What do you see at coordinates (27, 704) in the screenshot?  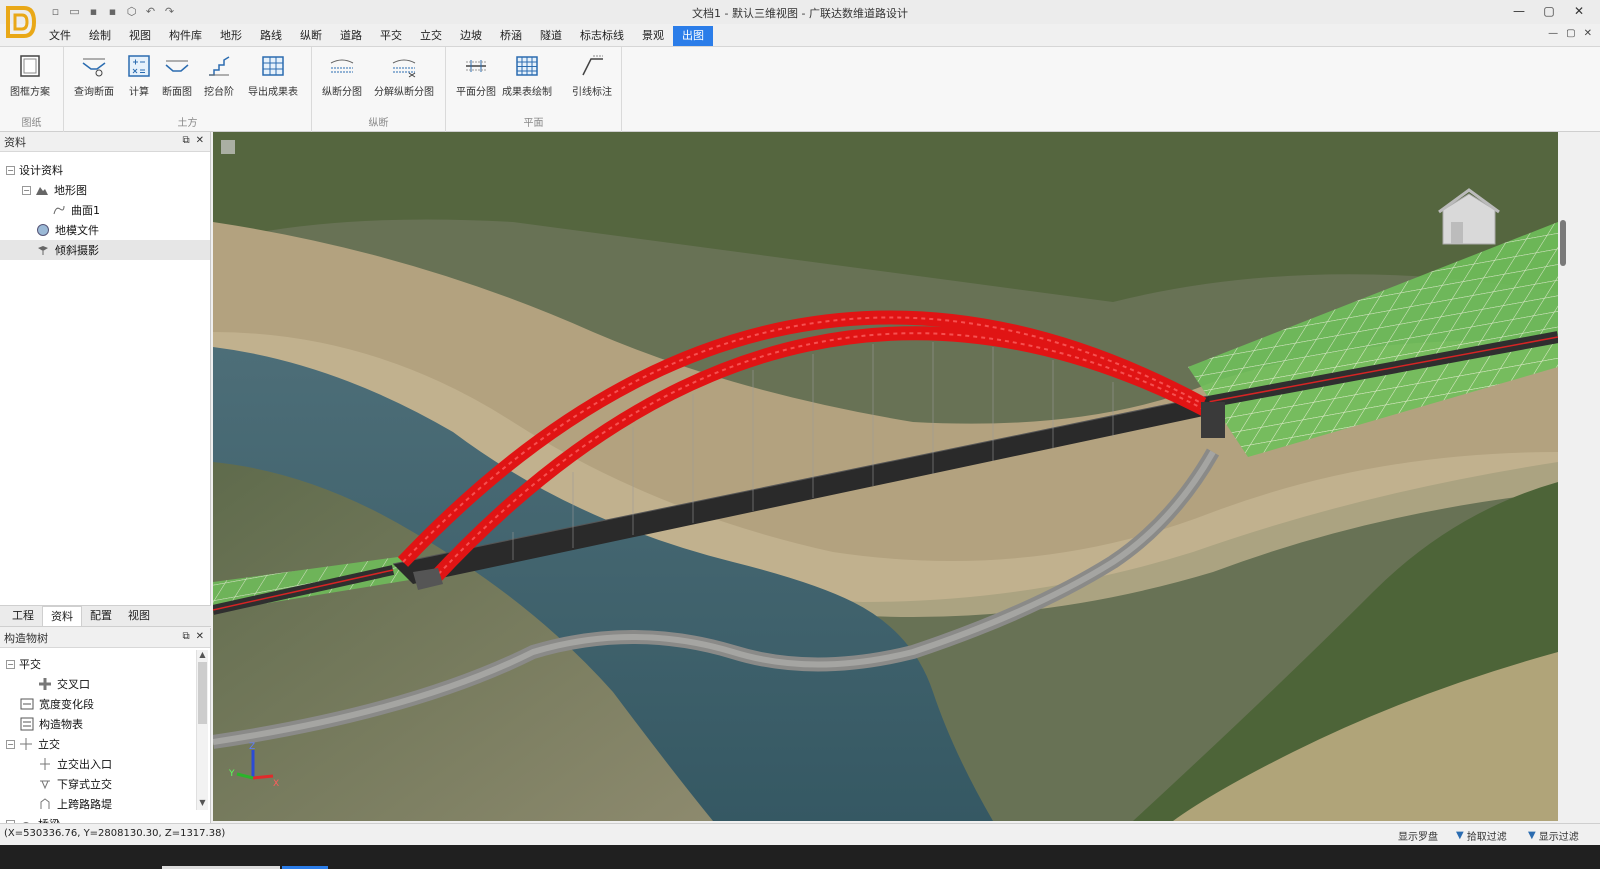 I see `width-change-icon` at bounding box center [27, 704].